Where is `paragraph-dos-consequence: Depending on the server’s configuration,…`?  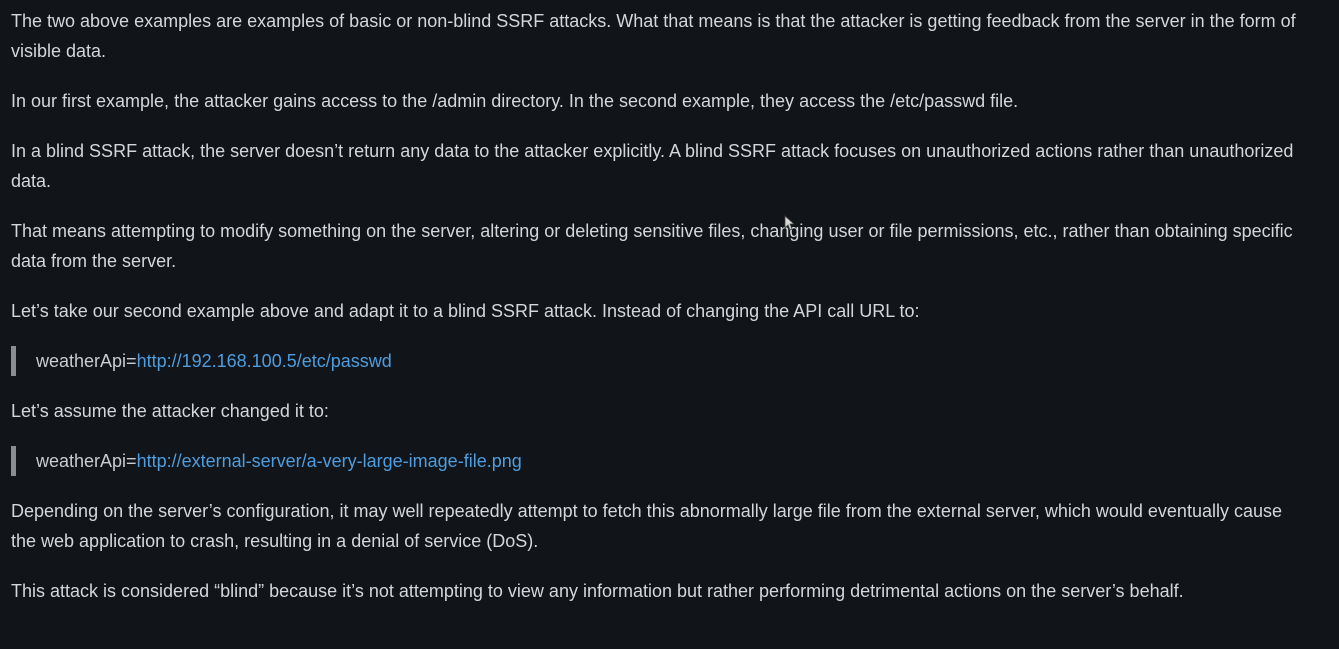
paragraph-dos-consequence: Depending on the server’s configuration,… is located at coordinates (646, 526).